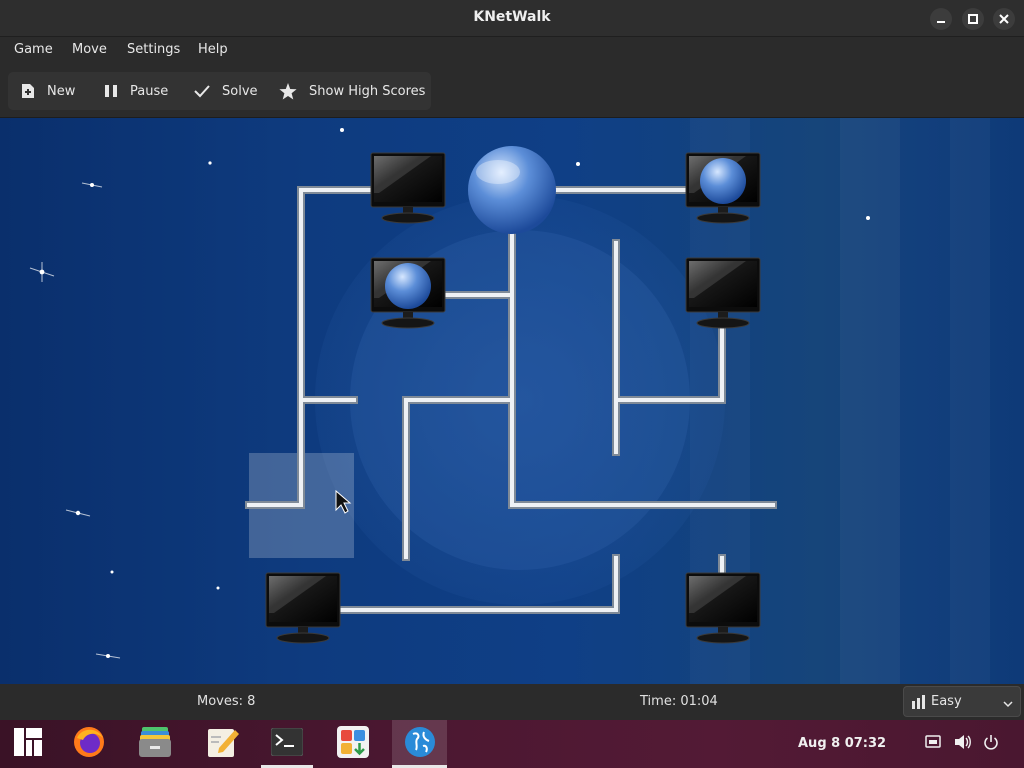 This screenshot has height=768, width=1024. I want to click on toolbar: New Pause Solve Show High Scores, so click(512, 91).